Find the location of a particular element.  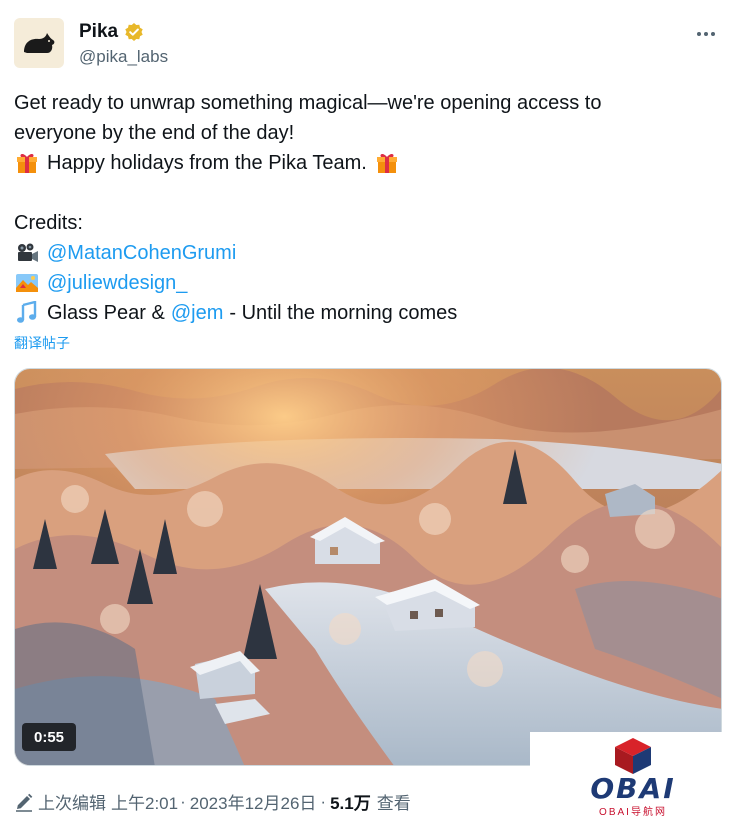

credits-label: Credits: is located at coordinates (48, 223).